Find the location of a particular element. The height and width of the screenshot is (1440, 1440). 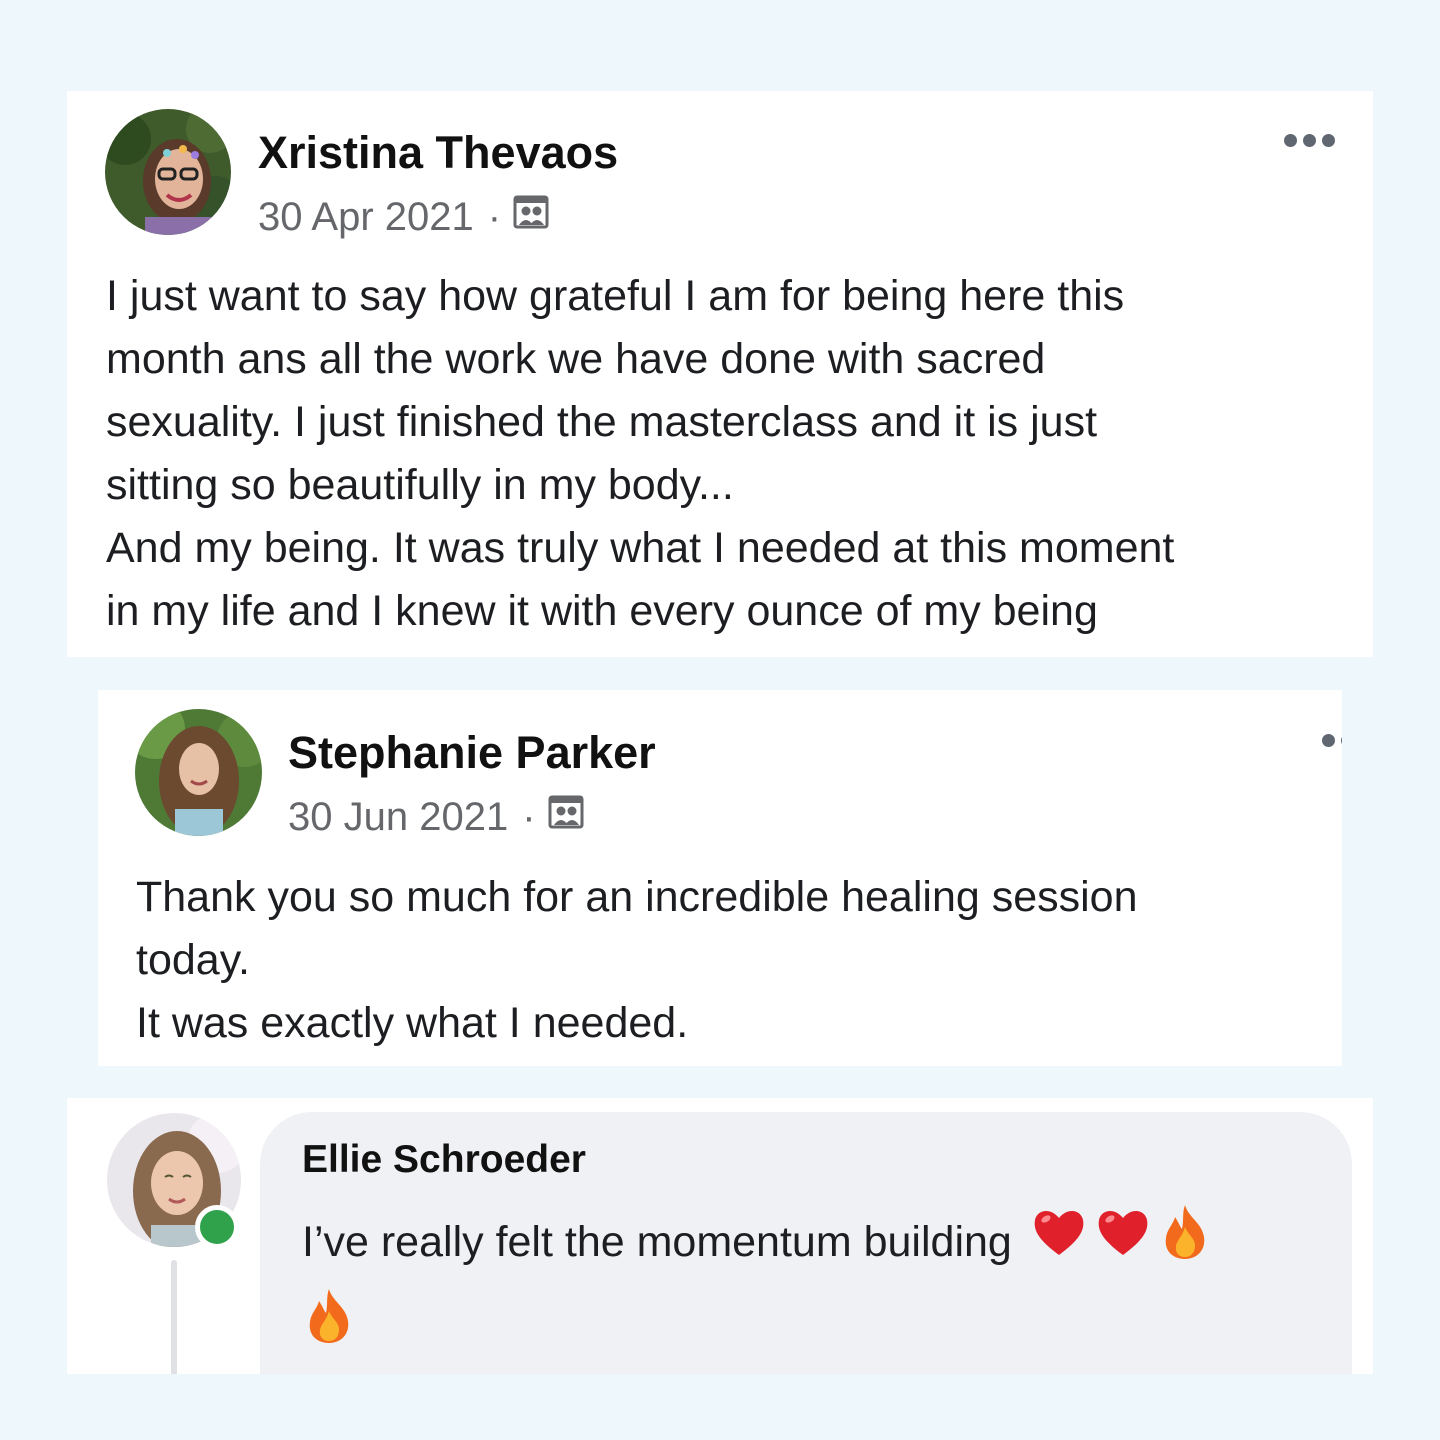

comment-text-content: I’ve really felt the momentum building is located at coordinates (657, 1242).